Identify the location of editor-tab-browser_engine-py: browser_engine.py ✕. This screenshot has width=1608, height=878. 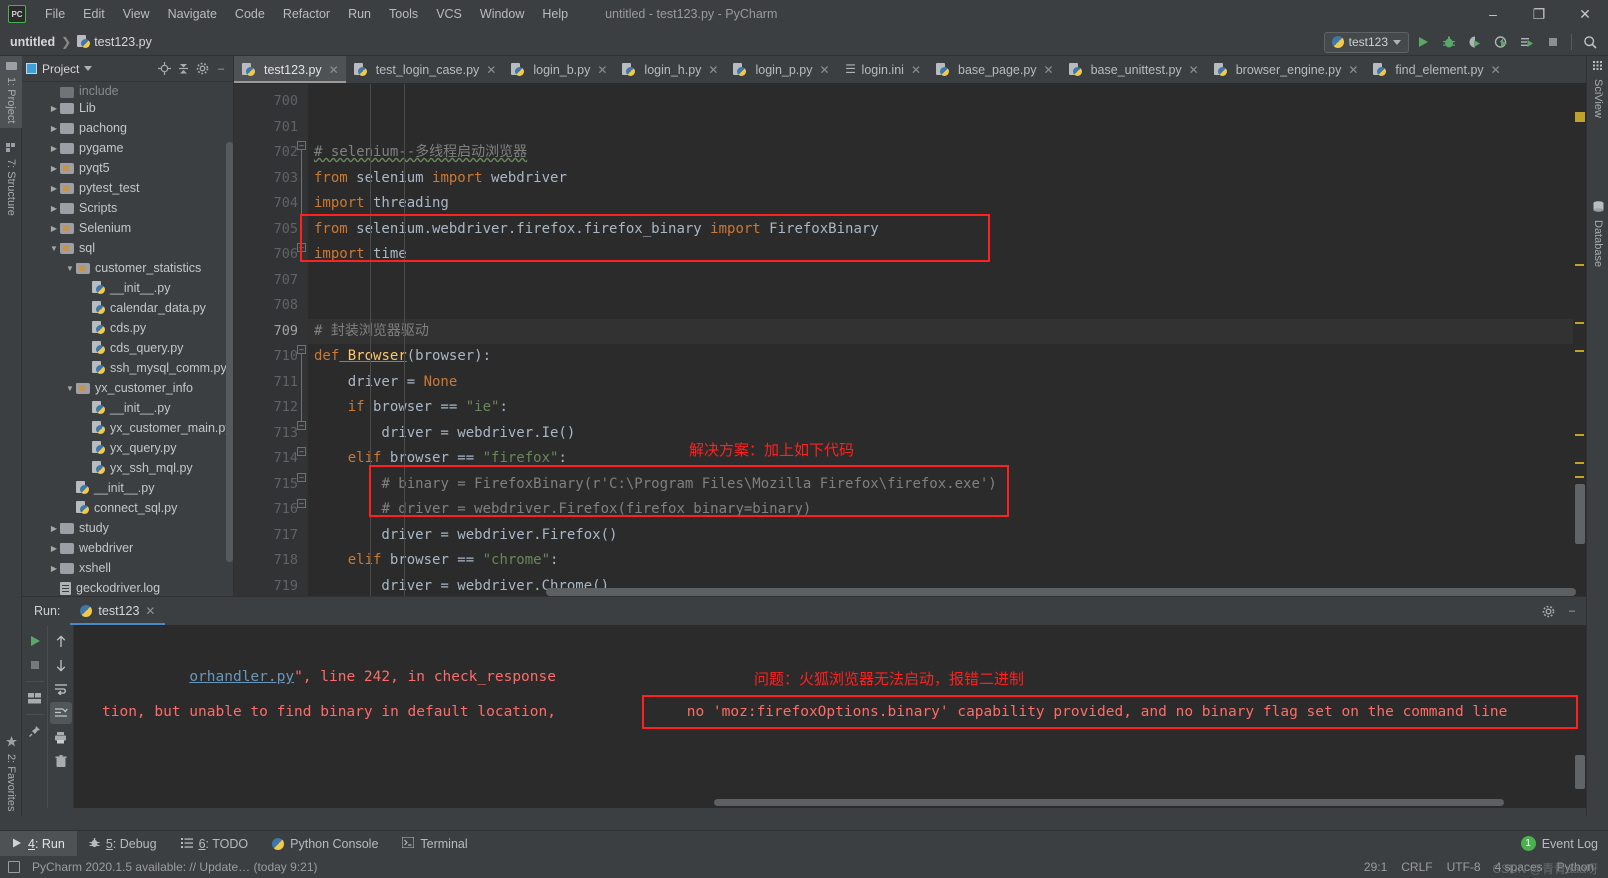
(1286, 69).